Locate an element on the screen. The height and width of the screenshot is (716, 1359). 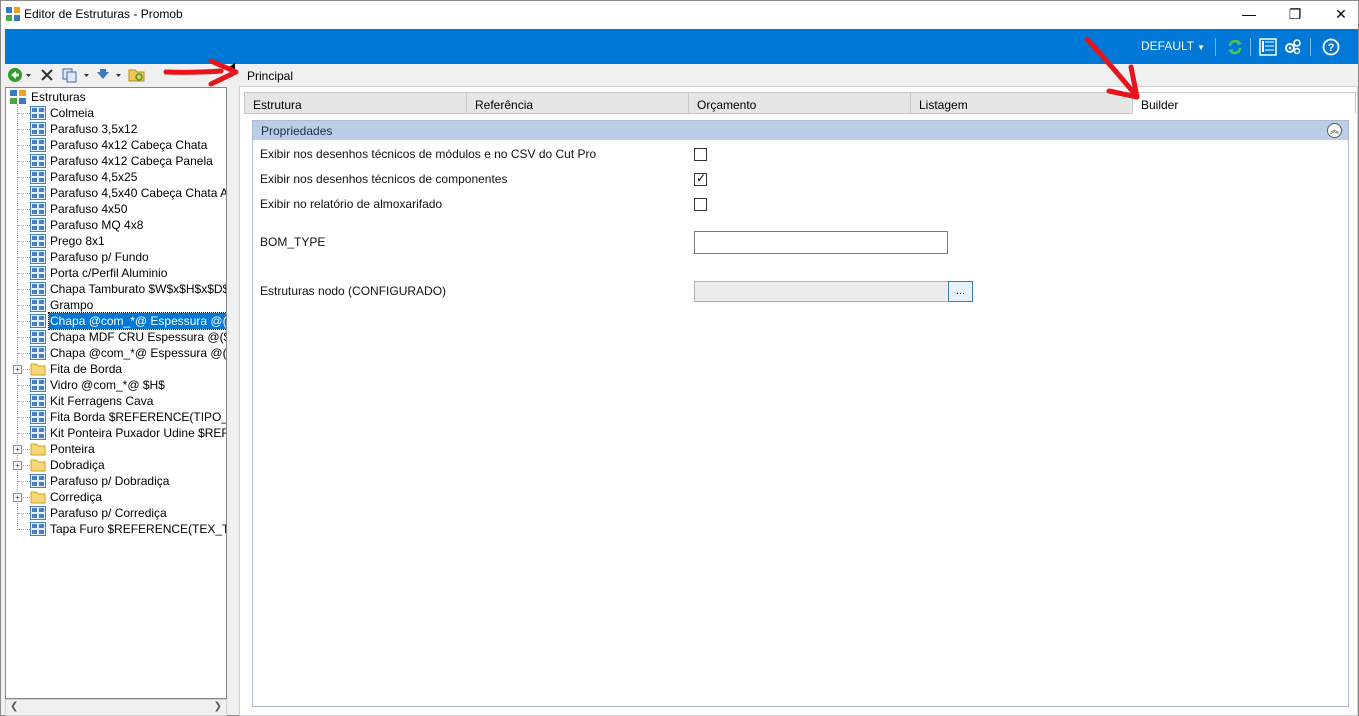
tree-item: Vidro @com_*@ $H$ is located at coordinates (98, 385).